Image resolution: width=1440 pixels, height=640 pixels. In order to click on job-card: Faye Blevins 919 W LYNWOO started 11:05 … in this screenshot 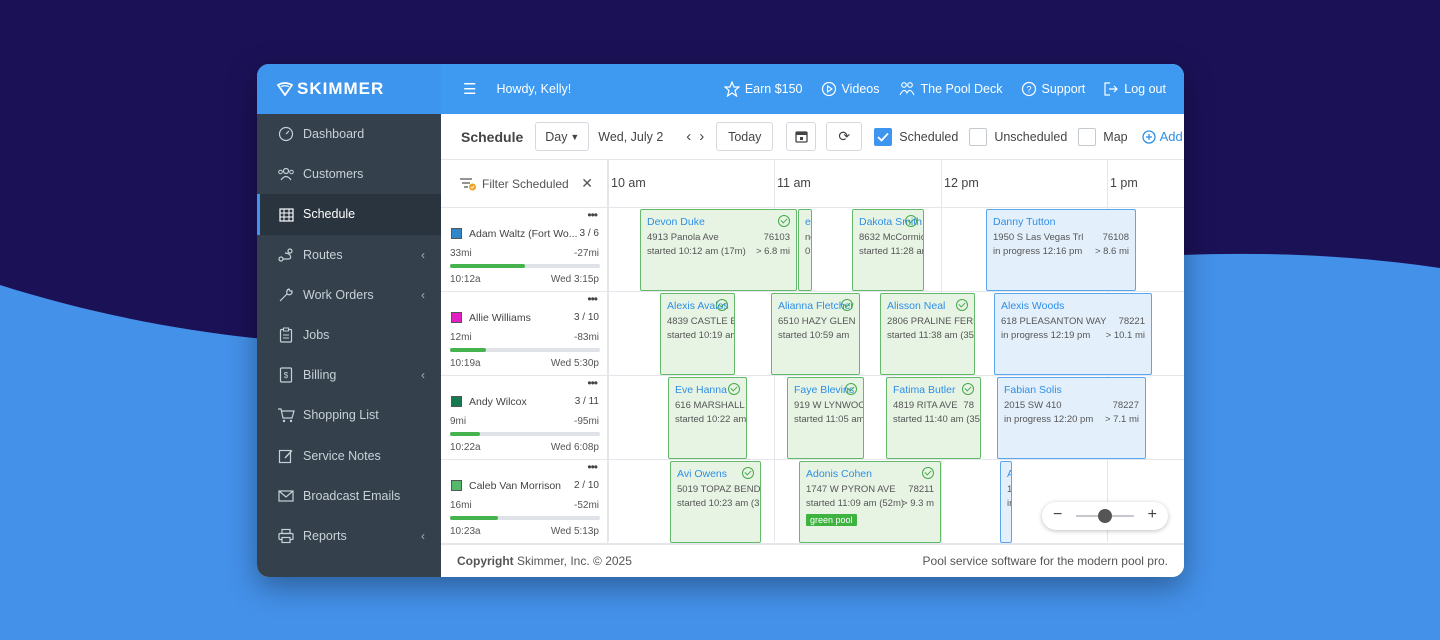, I will do `click(825, 418)`.